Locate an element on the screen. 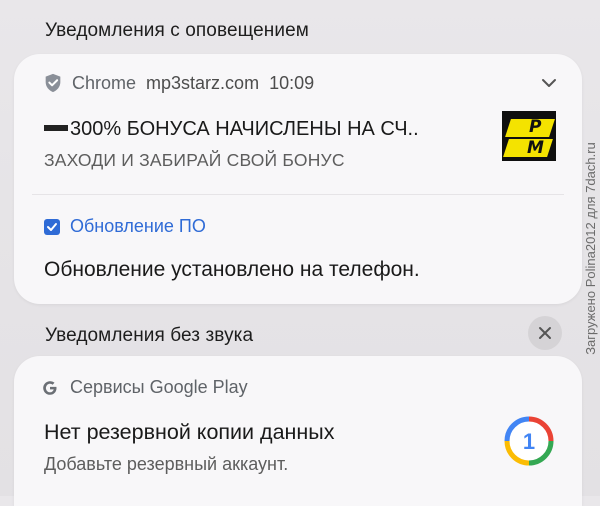  pm-logo-image: P M is located at coordinates (529, 136).